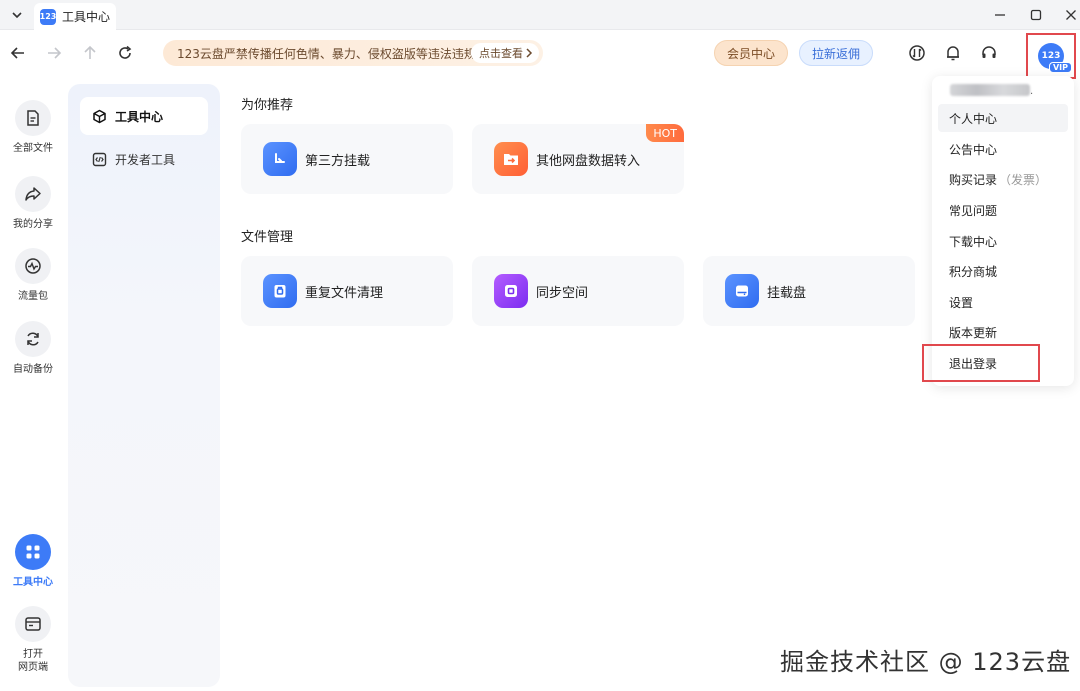 Image resolution: width=1080 pixels, height=691 pixels. What do you see at coordinates (139, 116) in the screenshot?
I see `panel-item-label: 工具中心` at bounding box center [139, 116].